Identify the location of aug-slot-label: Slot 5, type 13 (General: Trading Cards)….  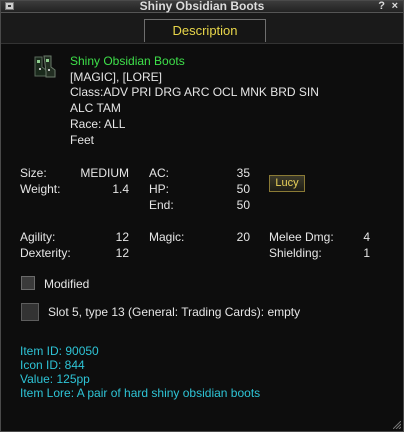
(174, 312).